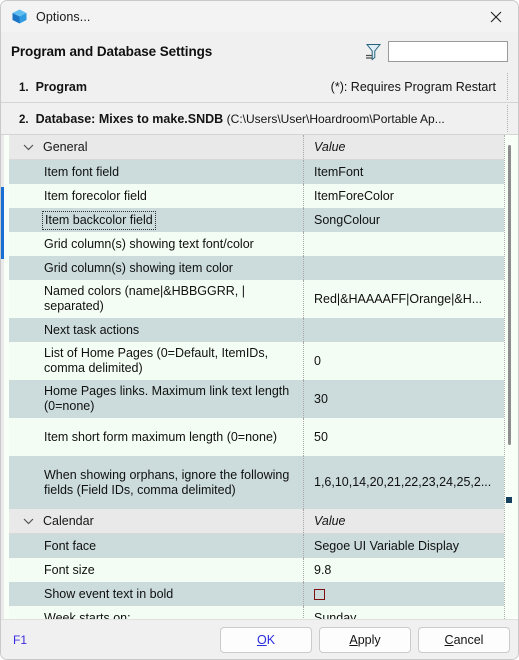 This screenshot has width=519, height=660. I want to click on grid-group-header: Calendar Value, so click(256, 521).